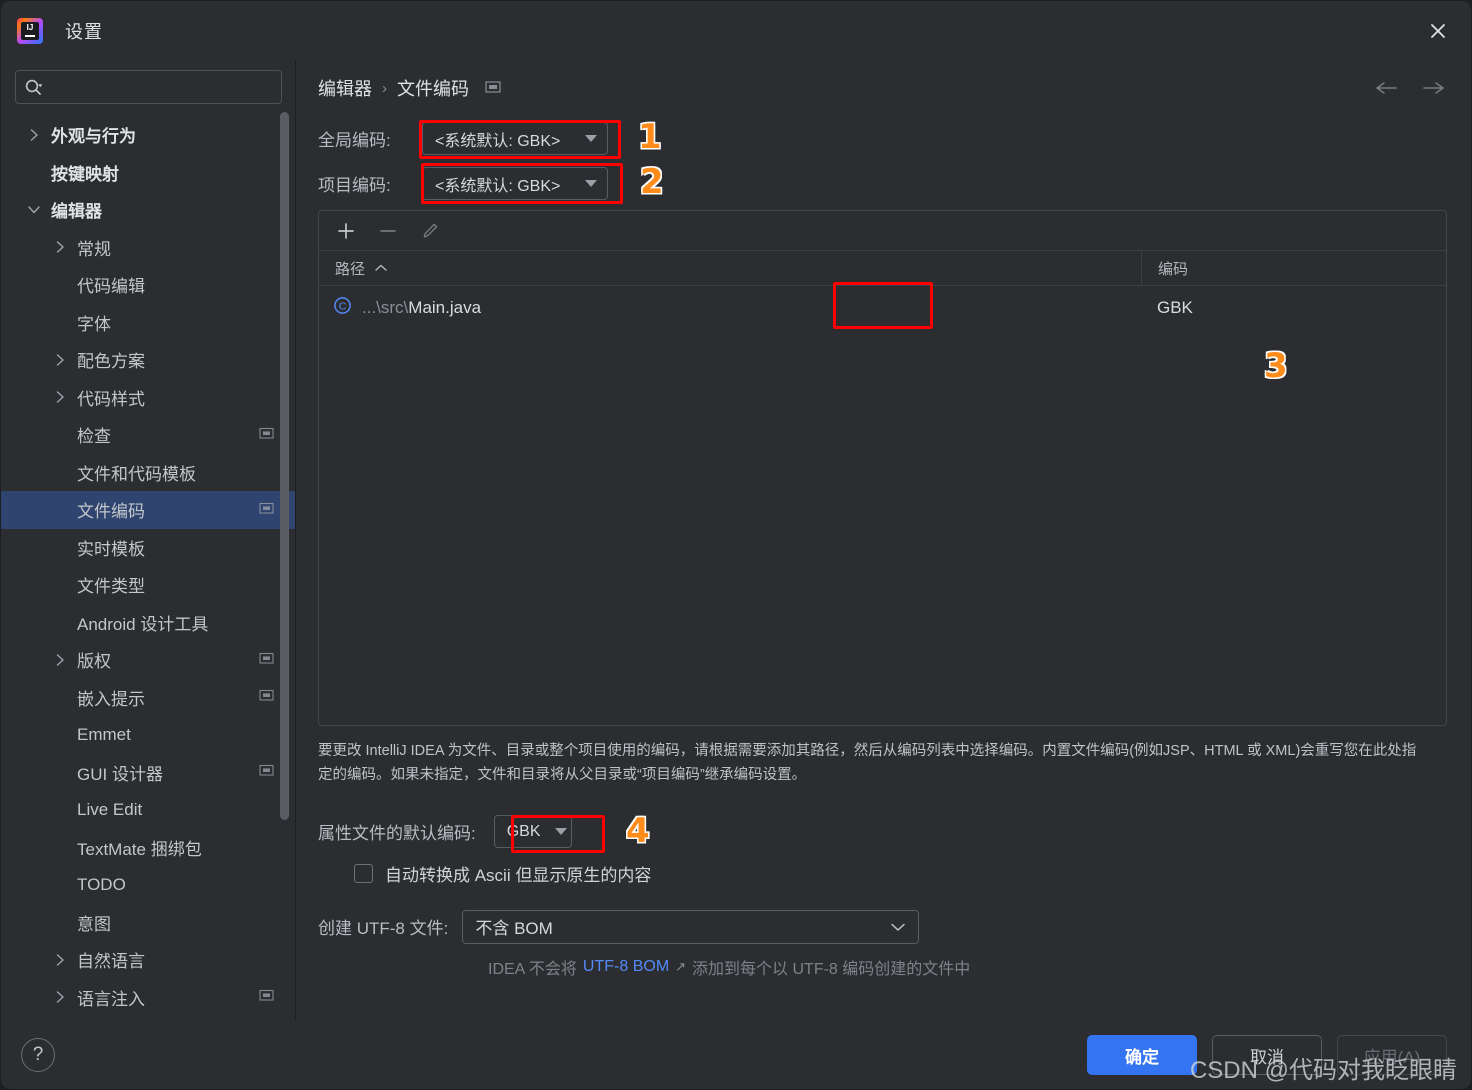  What do you see at coordinates (160, 87) in the screenshot?
I see `search-input` at bounding box center [160, 87].